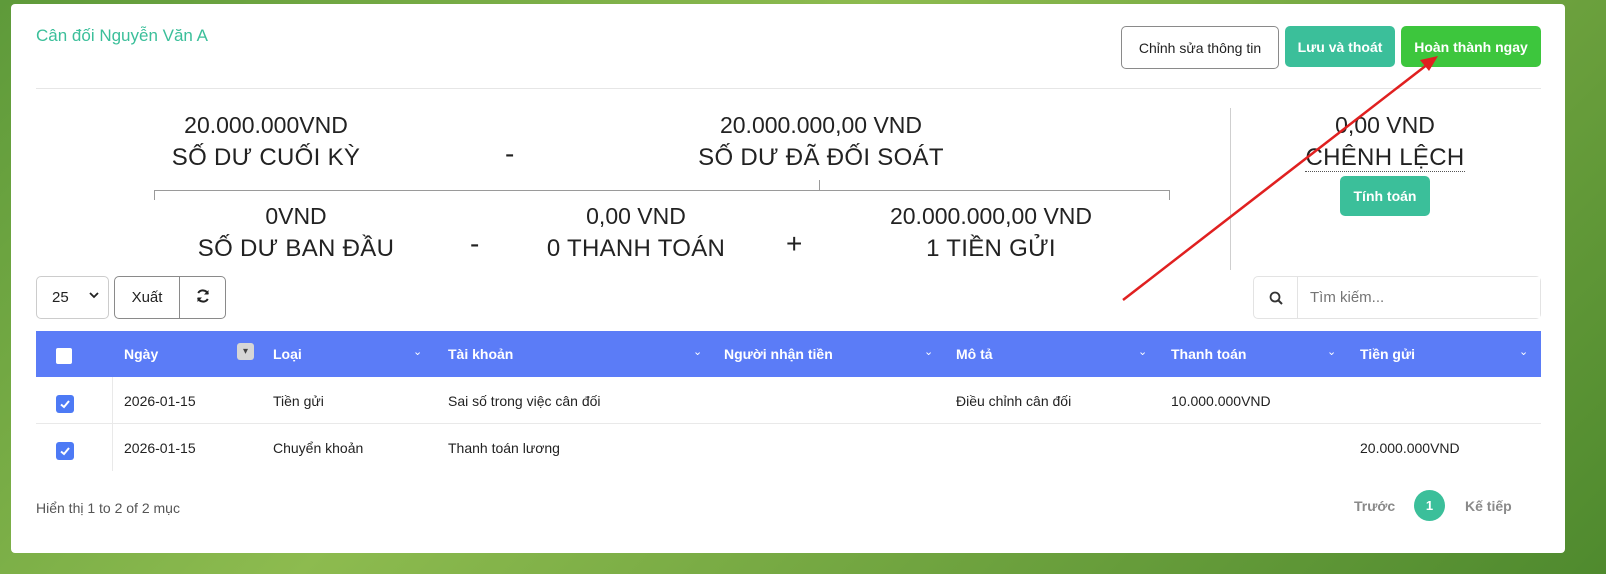 The height and width of the screenshot is (574, 1606). What do you see at coordinates (298, 400) in the screenshot?
I see `row-type: Tiền gửi` at bounding box center [298, 400].